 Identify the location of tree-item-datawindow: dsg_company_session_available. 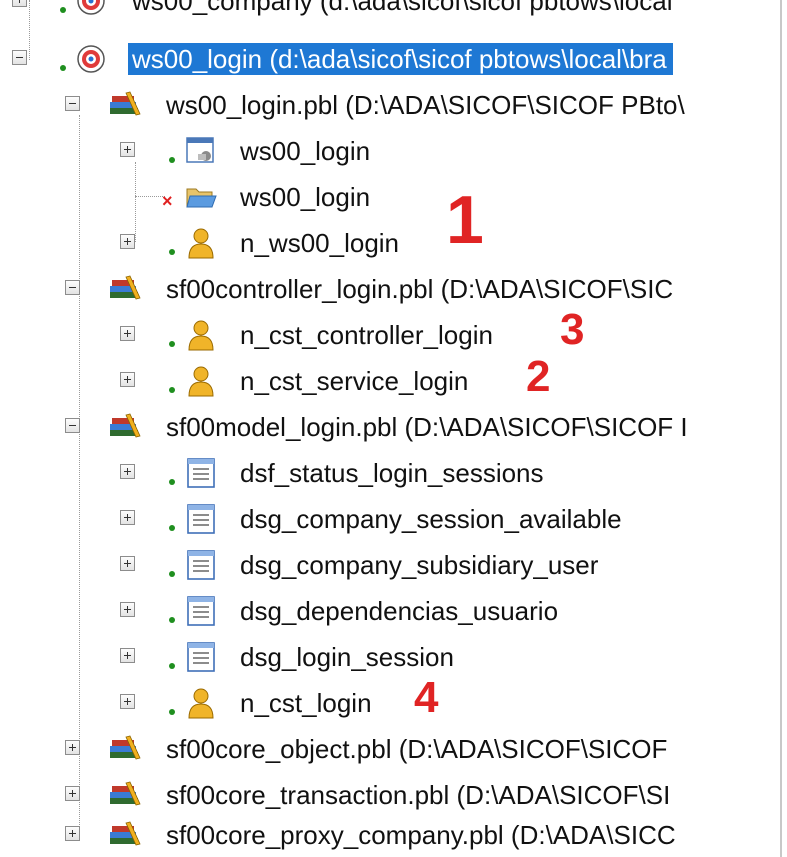
(393, 518).